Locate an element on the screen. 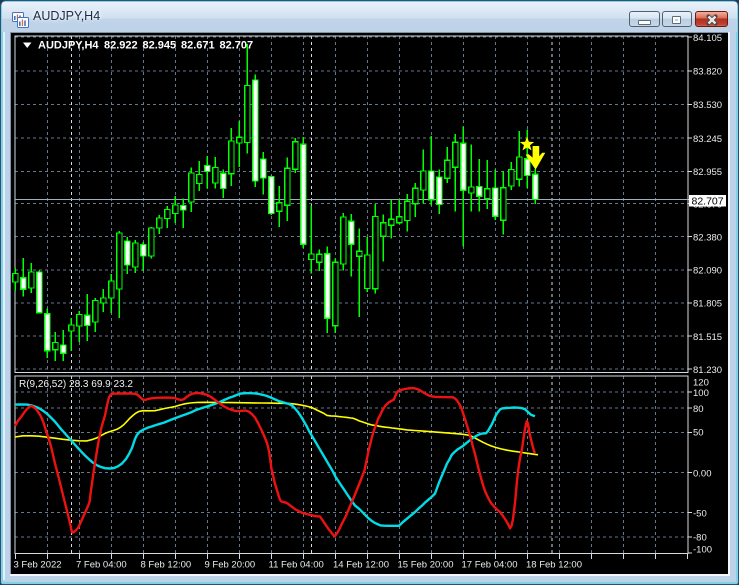 The height and width of the screenshot is (585, 739). svg-text: 3 Feb 2022 is located at coordinates (38, 565).